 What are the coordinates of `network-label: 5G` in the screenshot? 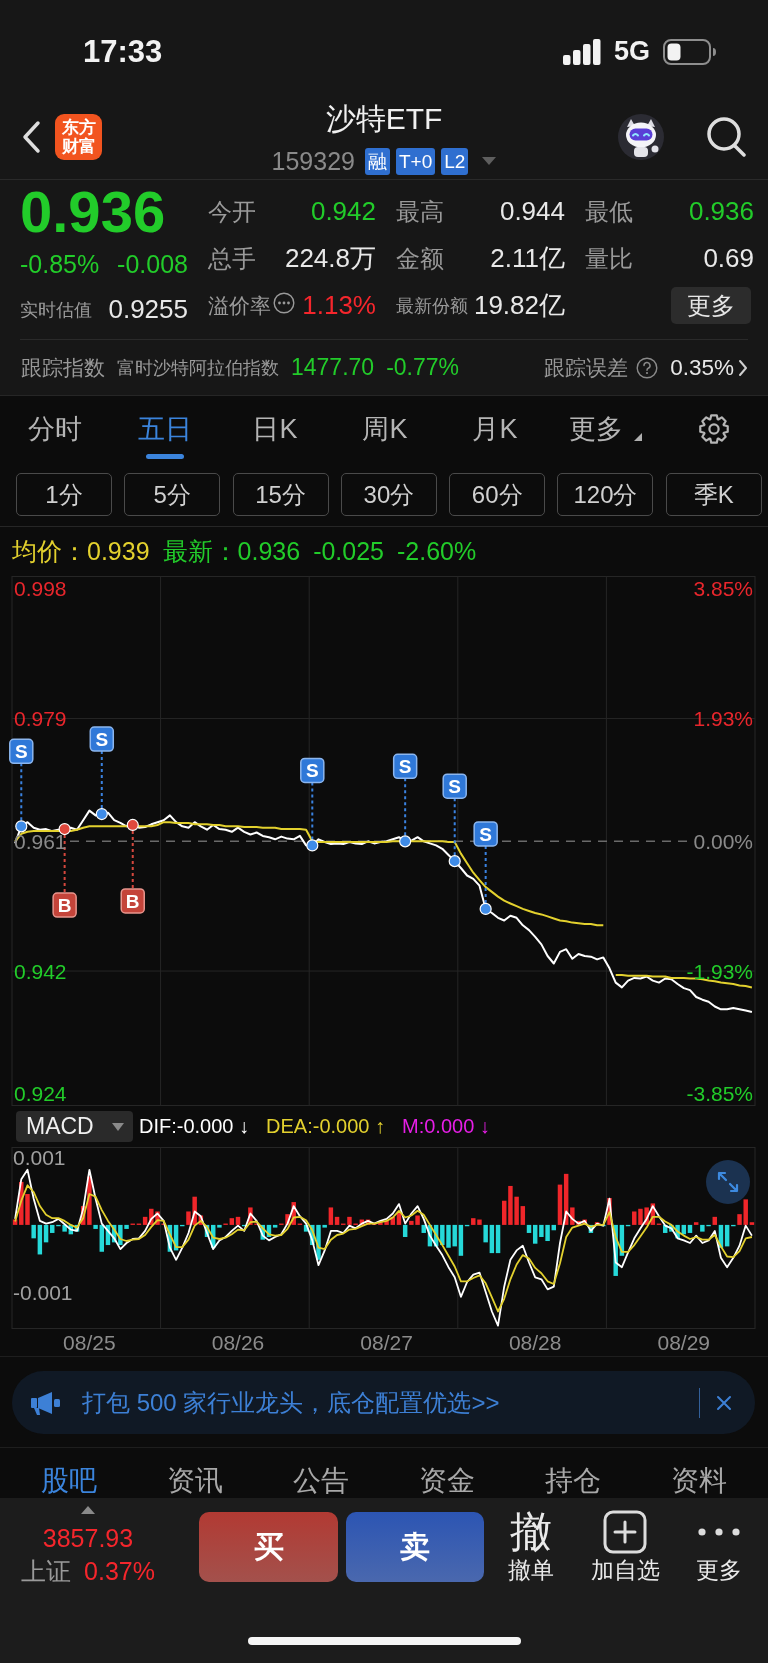 It's located at (631, 51).